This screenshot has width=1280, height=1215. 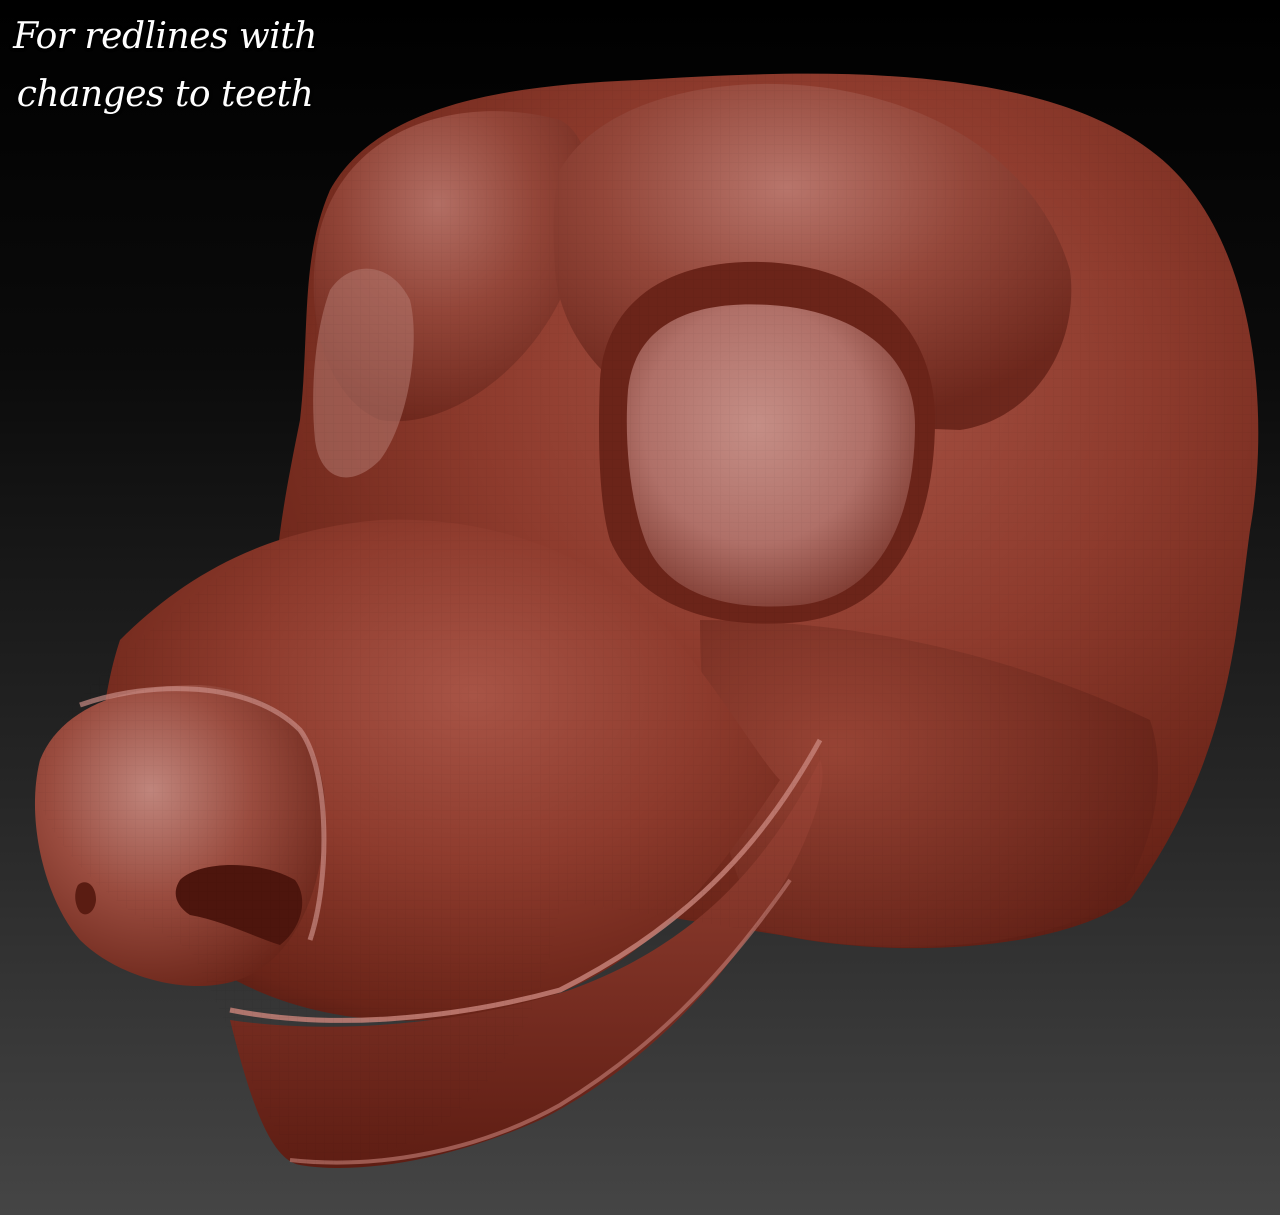 What do you see at coordinates (165, 94) in the screenshot?
I see `caption-line-2: changes to teeth` at bounding box center [165, 94].